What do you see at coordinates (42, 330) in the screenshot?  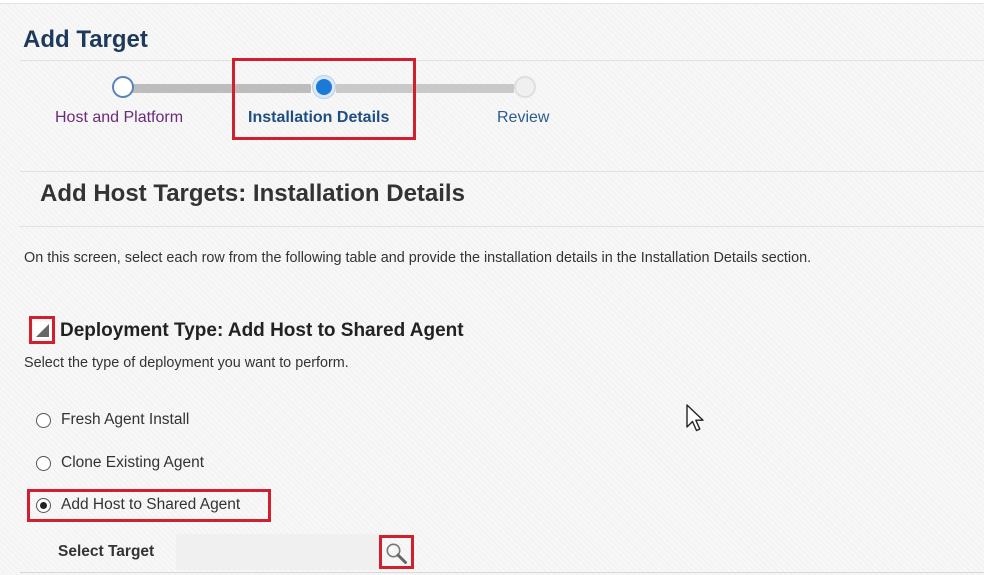 I see `triangle-collapse-icon` at bounding box center [42, 330].